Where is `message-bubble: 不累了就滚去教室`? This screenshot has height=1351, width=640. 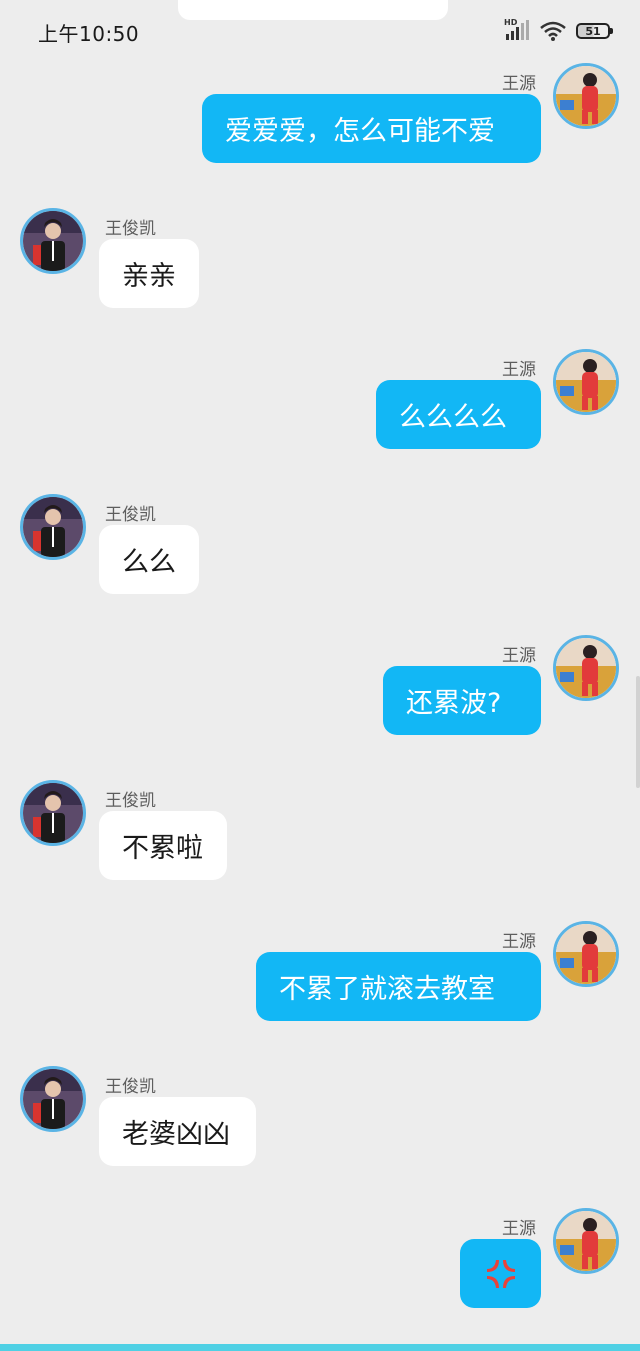 message-bubble: 不累了就滚去教室 is located at coordinates (398, 986).